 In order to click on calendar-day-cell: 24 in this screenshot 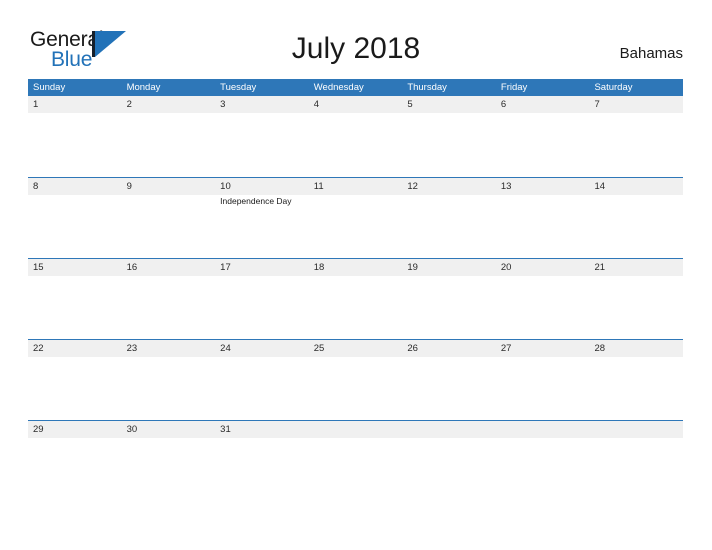, I will do `click(262, 380)`.